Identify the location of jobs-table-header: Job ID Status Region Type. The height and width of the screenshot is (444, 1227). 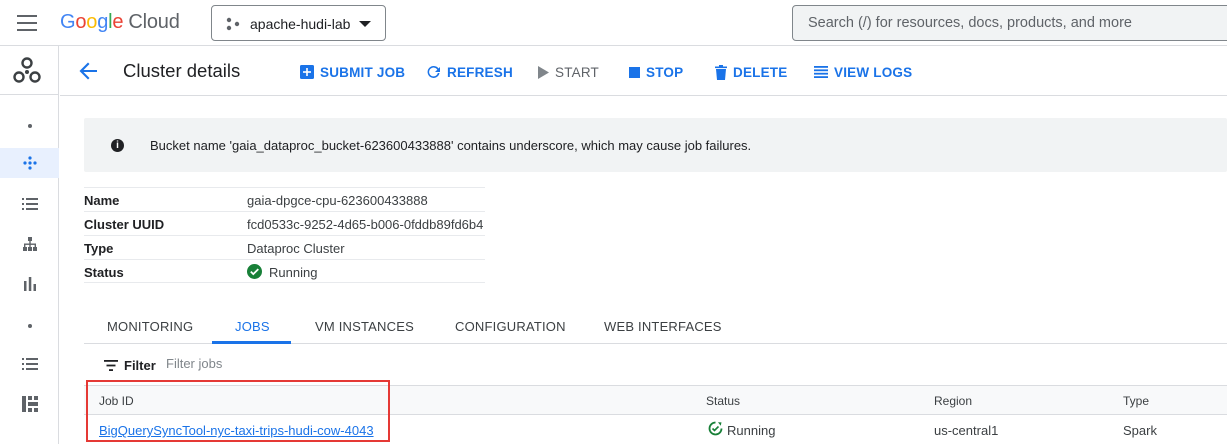
(655, 400).